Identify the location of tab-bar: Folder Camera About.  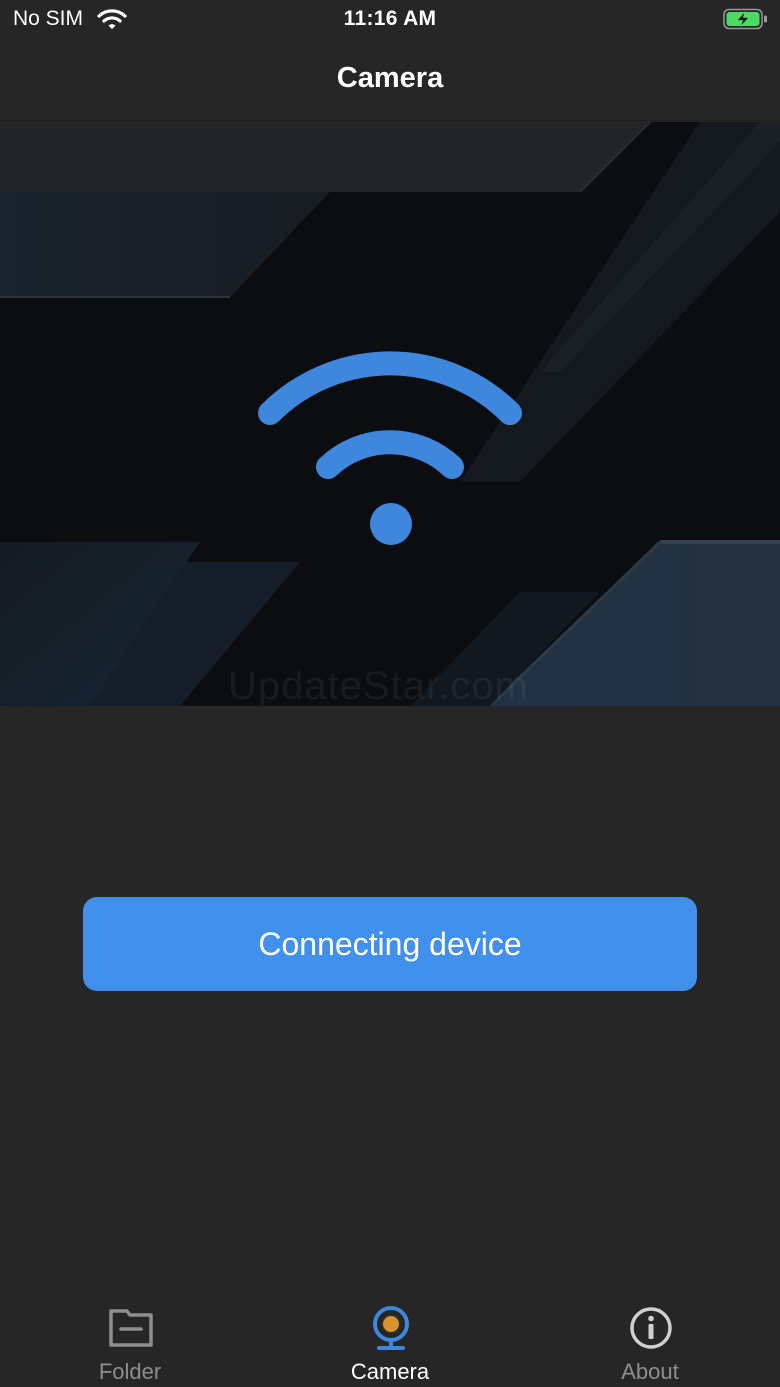
(390, 1338).